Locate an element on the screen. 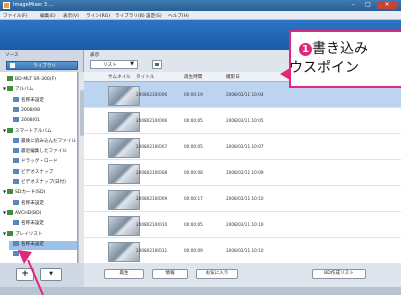 The height and width of the screenshot is (295, 401). library-icon is located at coordinates (12, 65).